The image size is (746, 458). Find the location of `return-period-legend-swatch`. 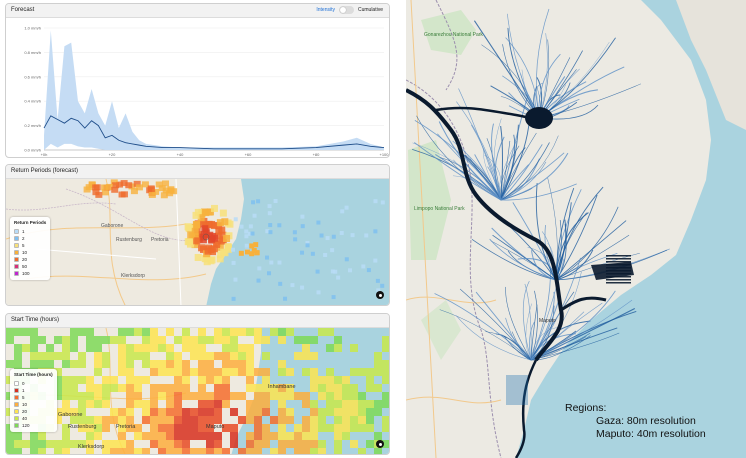

return-period-legend-swatch is located at coordinates (16, 273).